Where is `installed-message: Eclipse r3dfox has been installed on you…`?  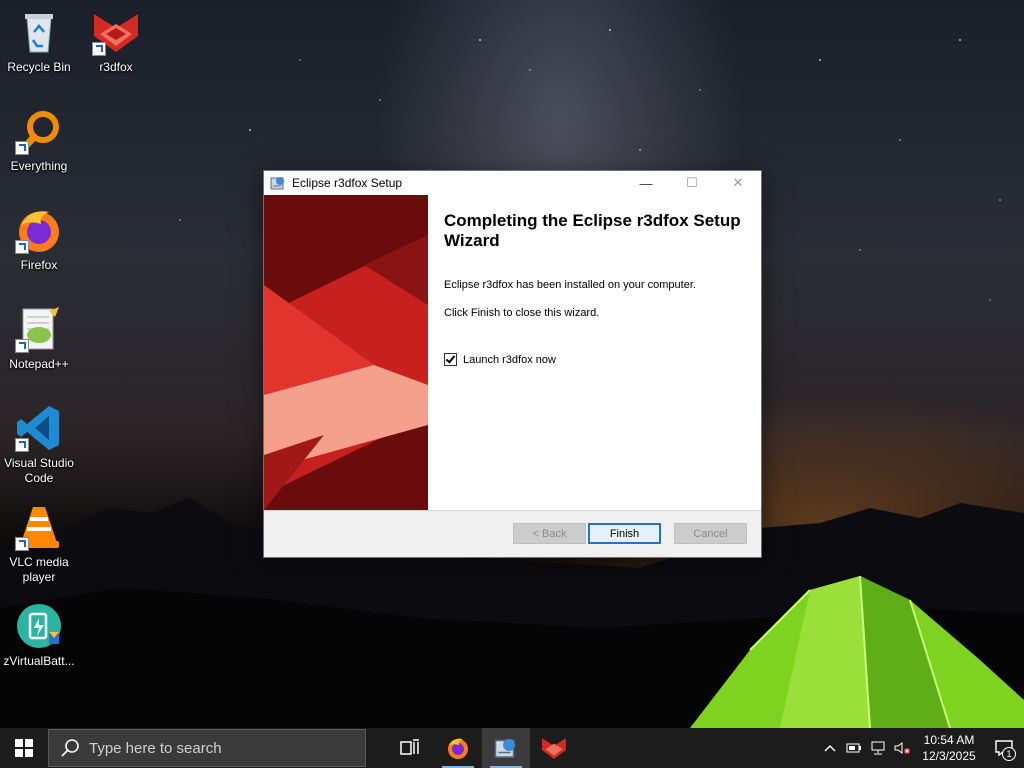 installed-message: Eclipse r3dfox has been installed on you… is located at coordinates (570, 285).